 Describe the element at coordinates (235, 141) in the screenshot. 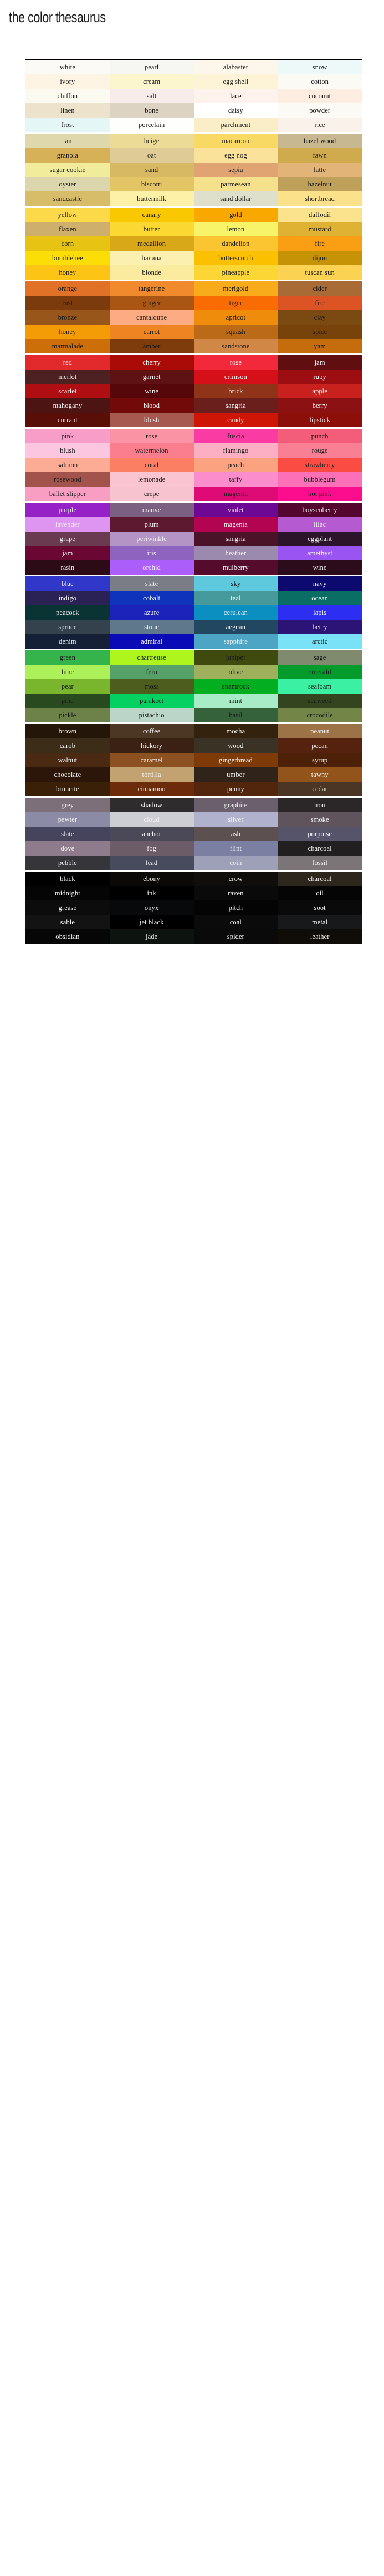

I see `color-swatch: macaroon` at that location.